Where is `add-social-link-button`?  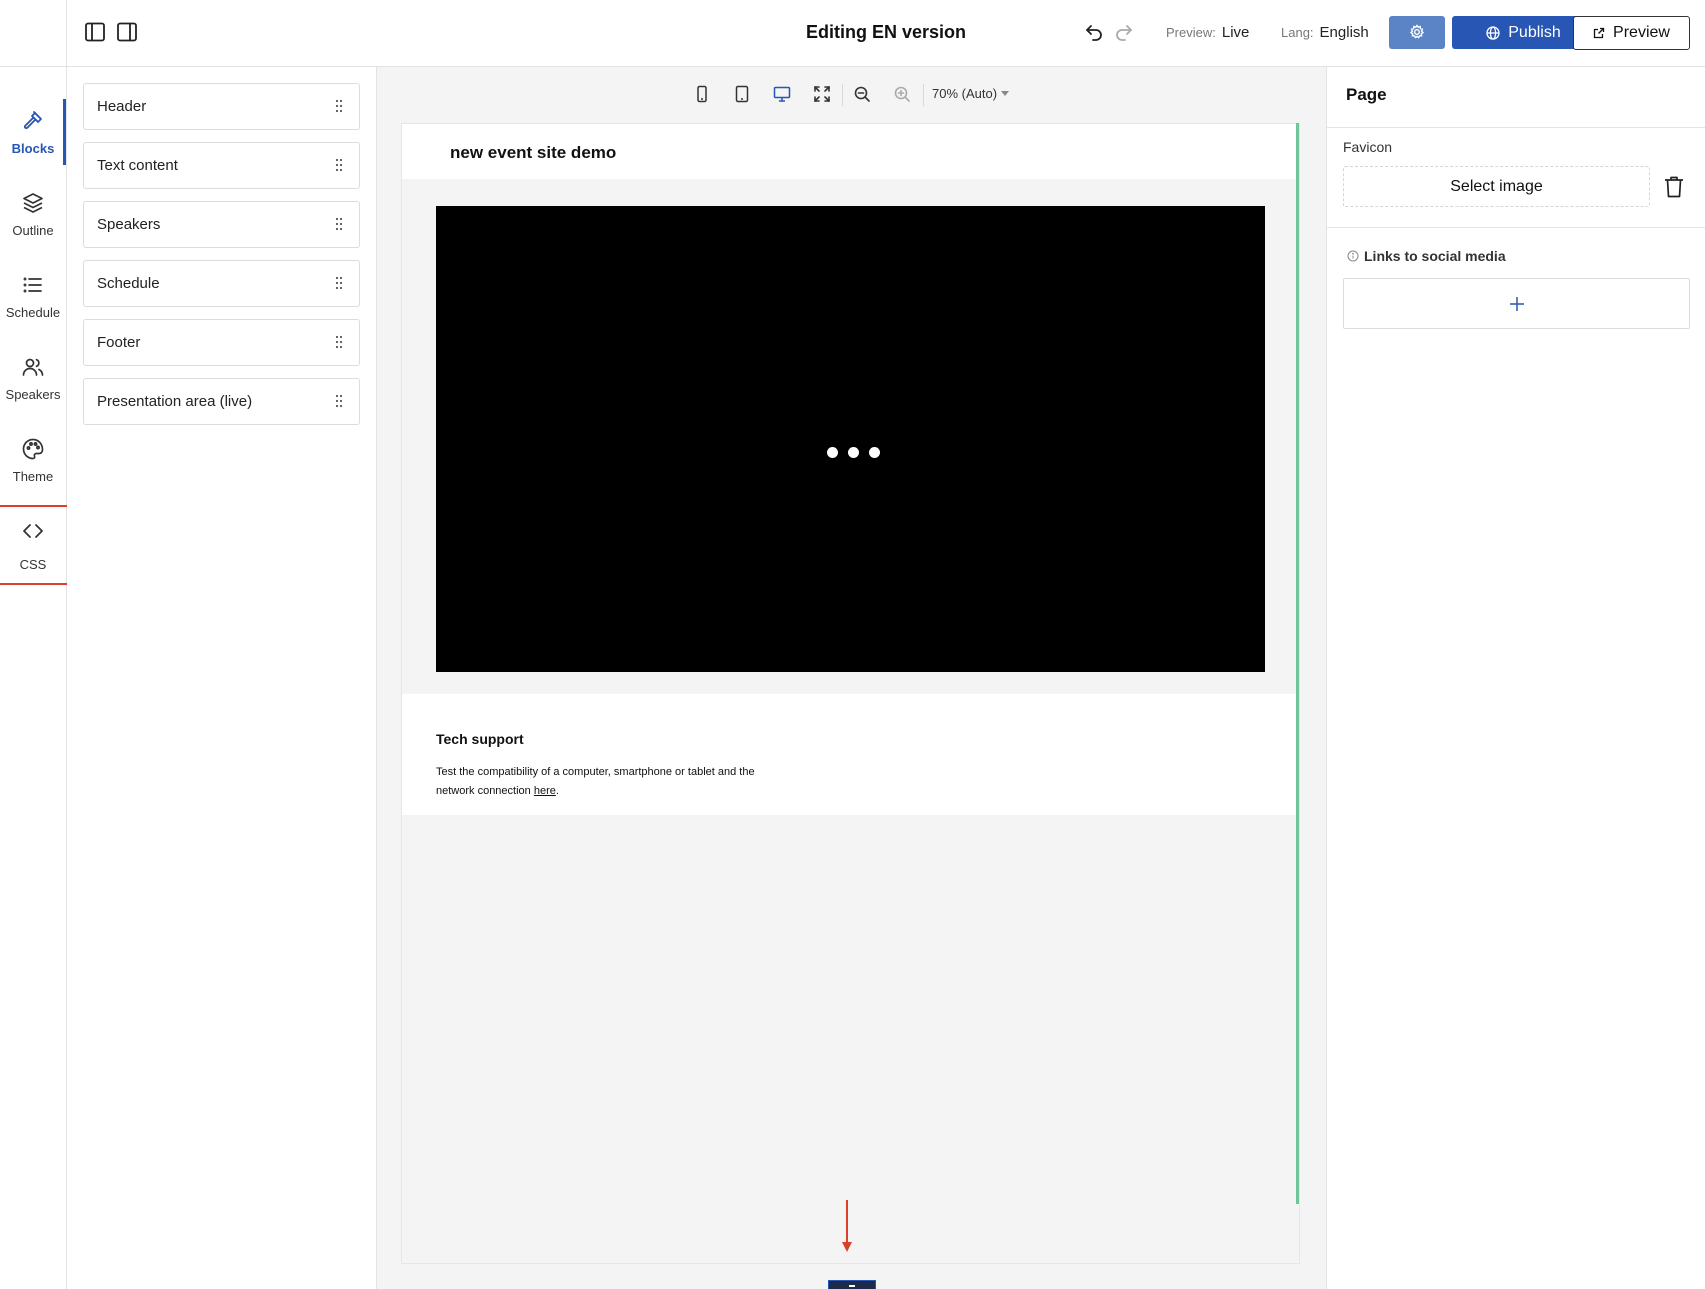 add-social-link-button is located at coordinates (1516, 303).